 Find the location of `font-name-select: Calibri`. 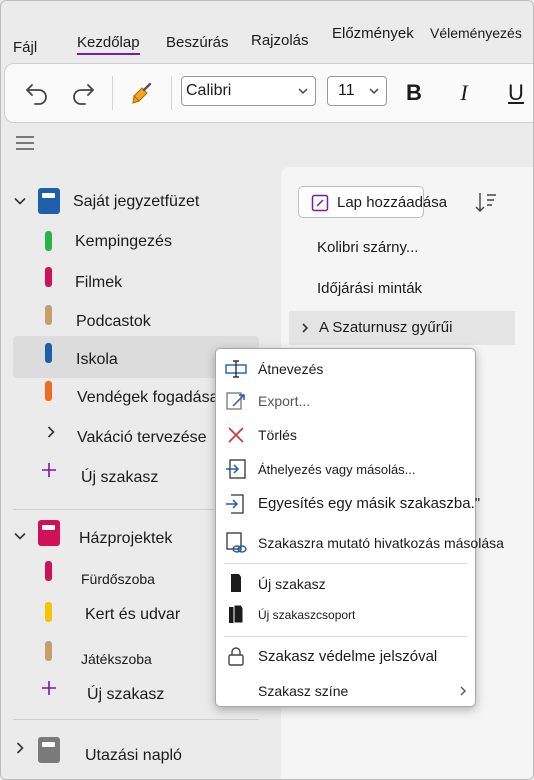

font-name-select: Calibri is located at coordinates (248, 91).